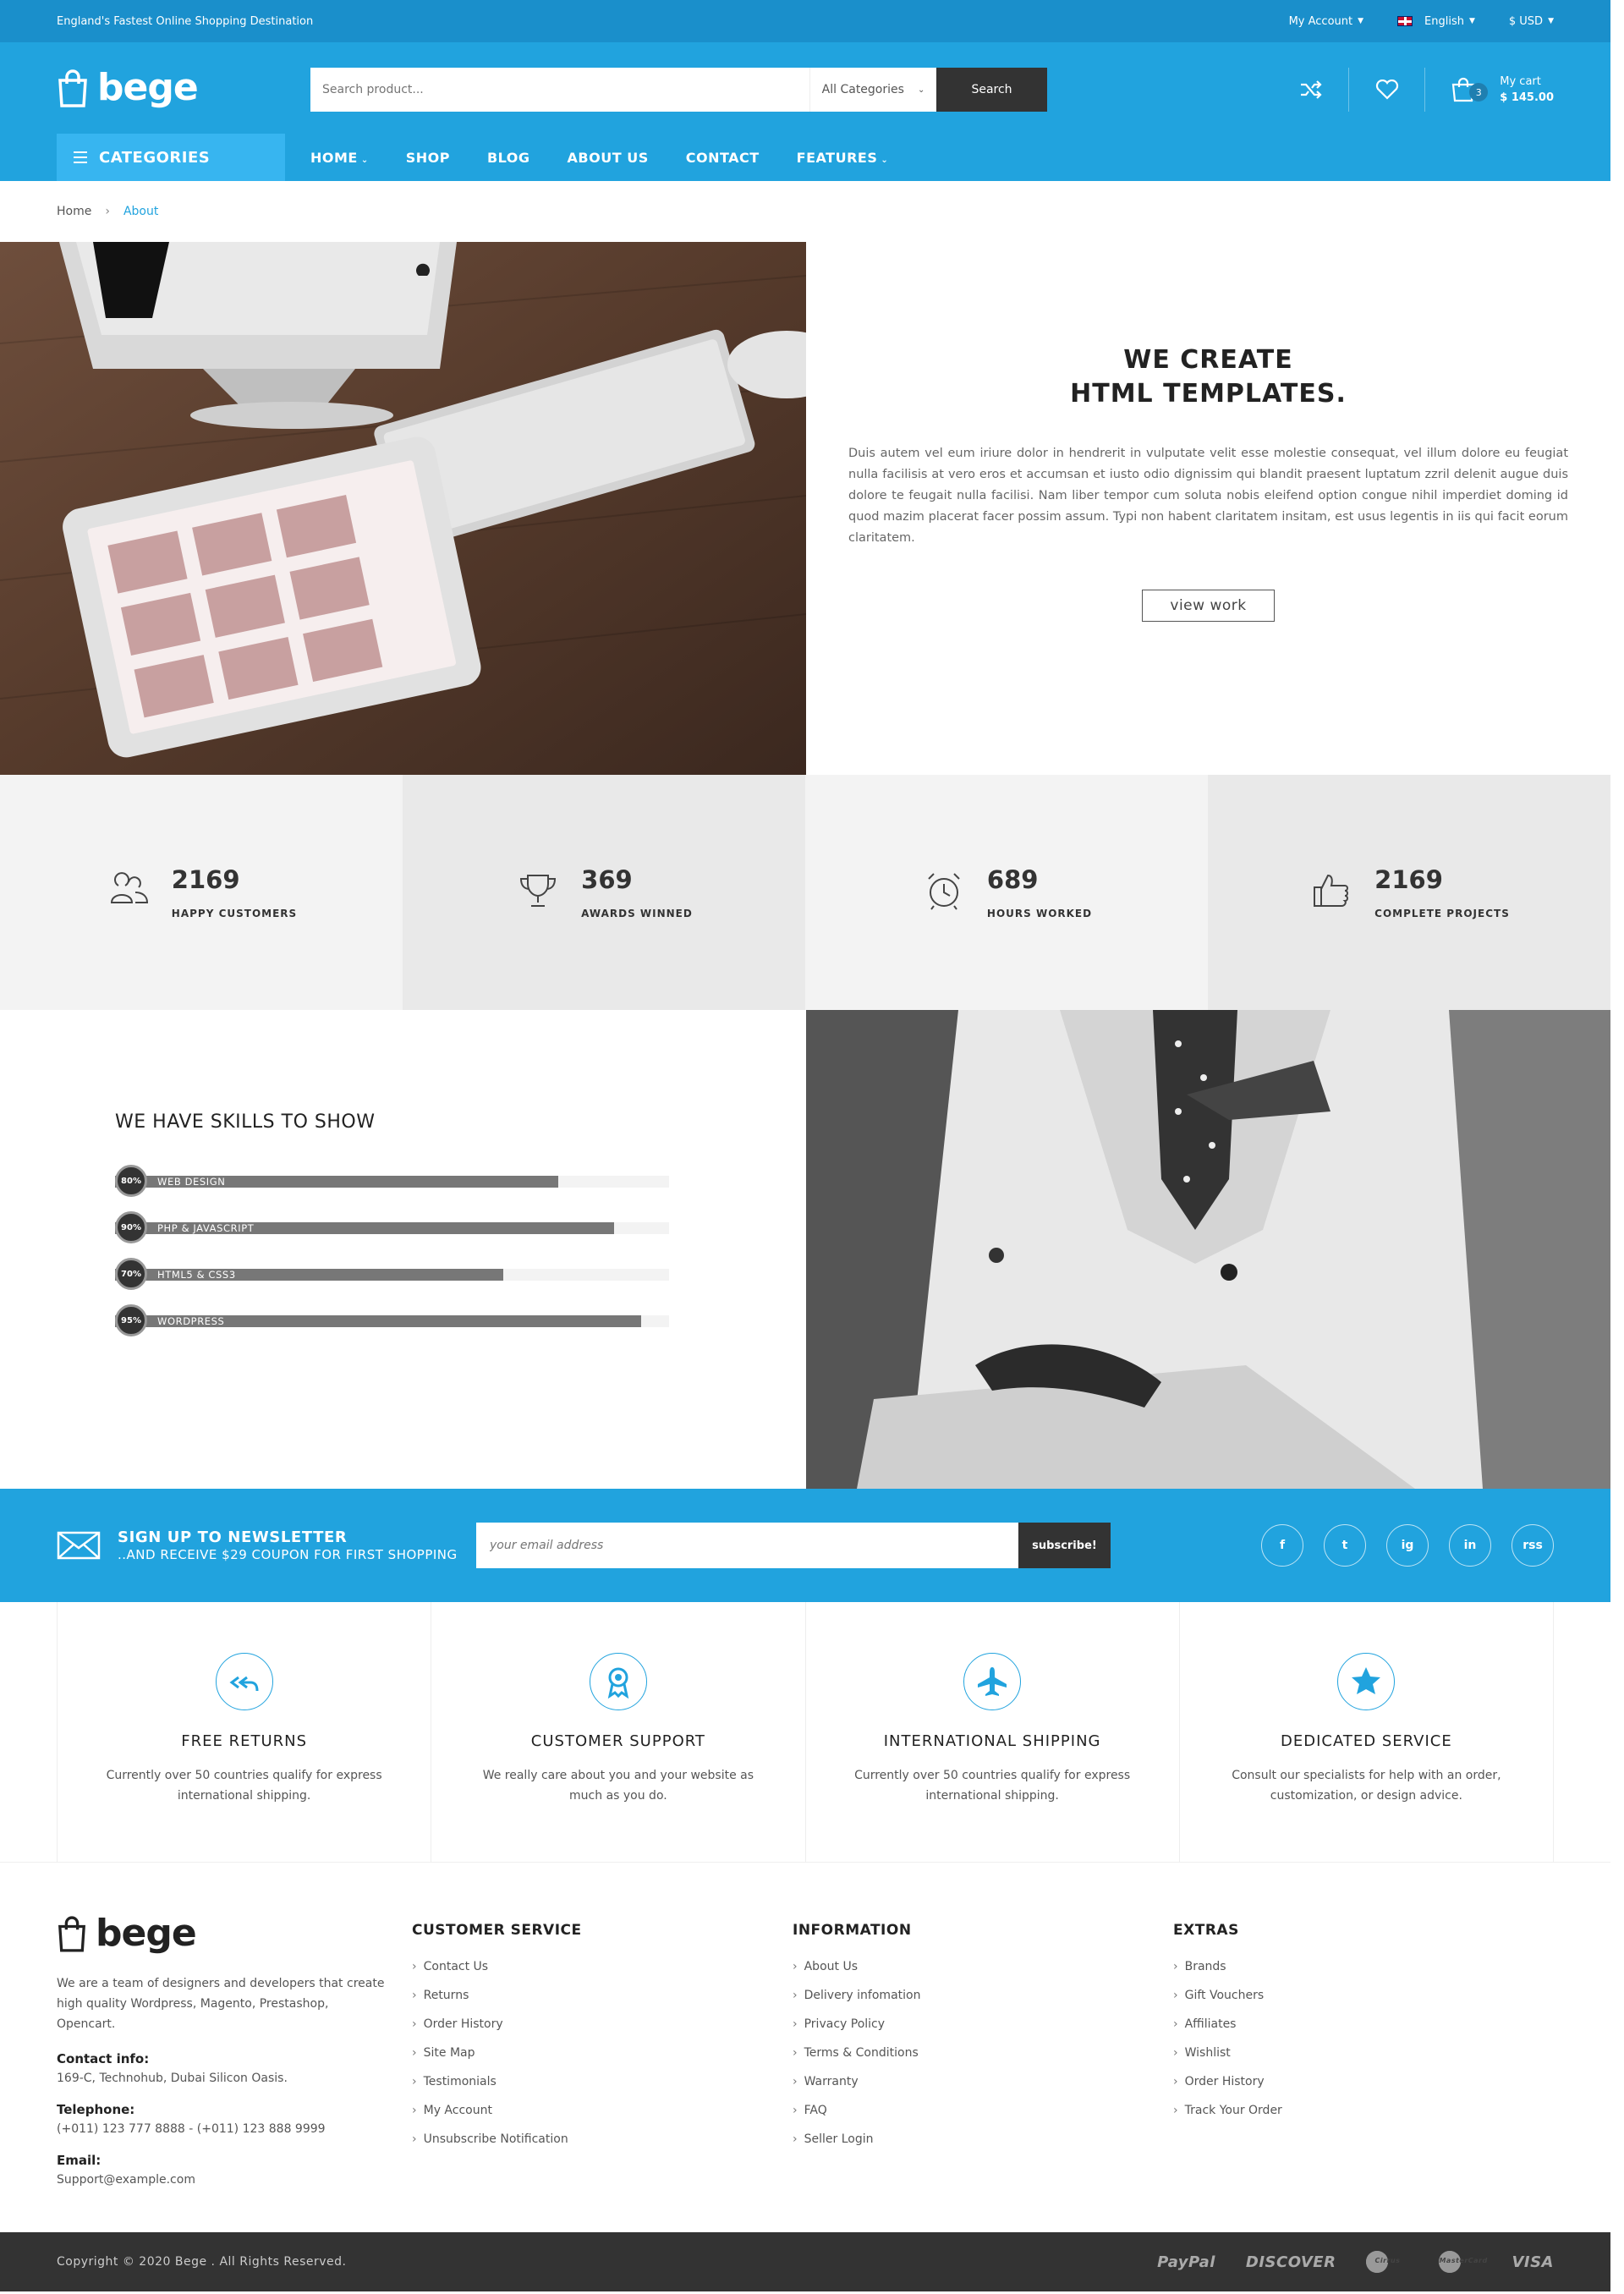 This screenshot has width=1624, height=2294. What do you see at coordinates (191, 1321) in the screenshot?
I see `skill-name: WORDPRESS` at bounding box center [191, 1321].